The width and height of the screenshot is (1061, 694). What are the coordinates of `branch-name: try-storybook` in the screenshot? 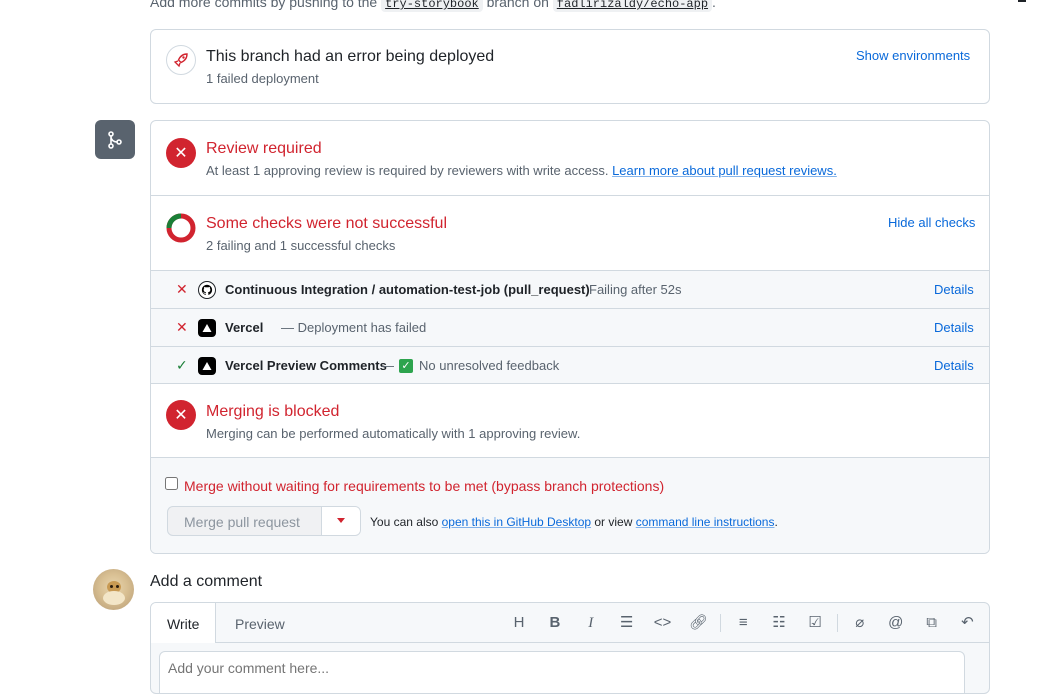 It's located at (432, 6).